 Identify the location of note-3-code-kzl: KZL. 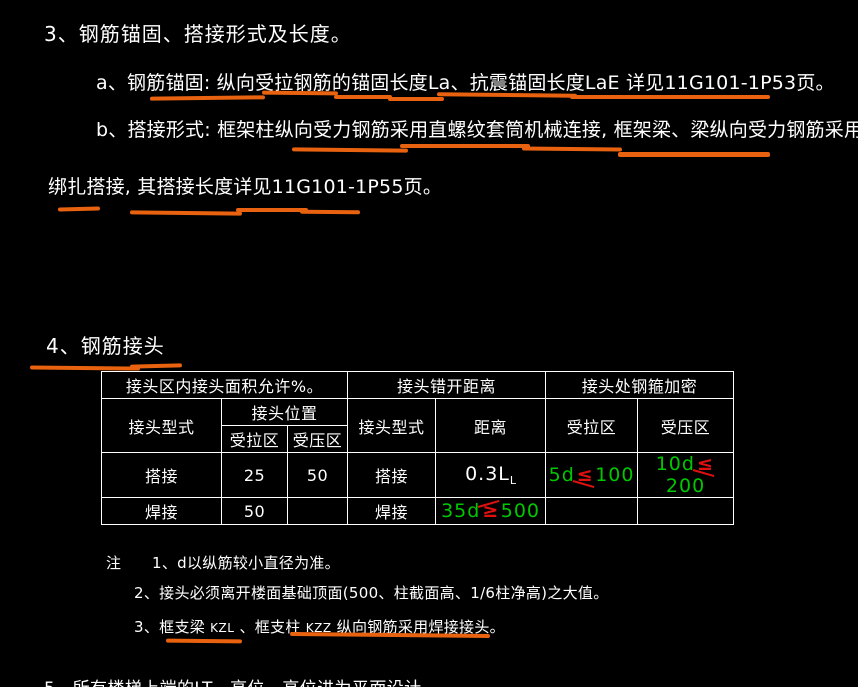
(222, 628).